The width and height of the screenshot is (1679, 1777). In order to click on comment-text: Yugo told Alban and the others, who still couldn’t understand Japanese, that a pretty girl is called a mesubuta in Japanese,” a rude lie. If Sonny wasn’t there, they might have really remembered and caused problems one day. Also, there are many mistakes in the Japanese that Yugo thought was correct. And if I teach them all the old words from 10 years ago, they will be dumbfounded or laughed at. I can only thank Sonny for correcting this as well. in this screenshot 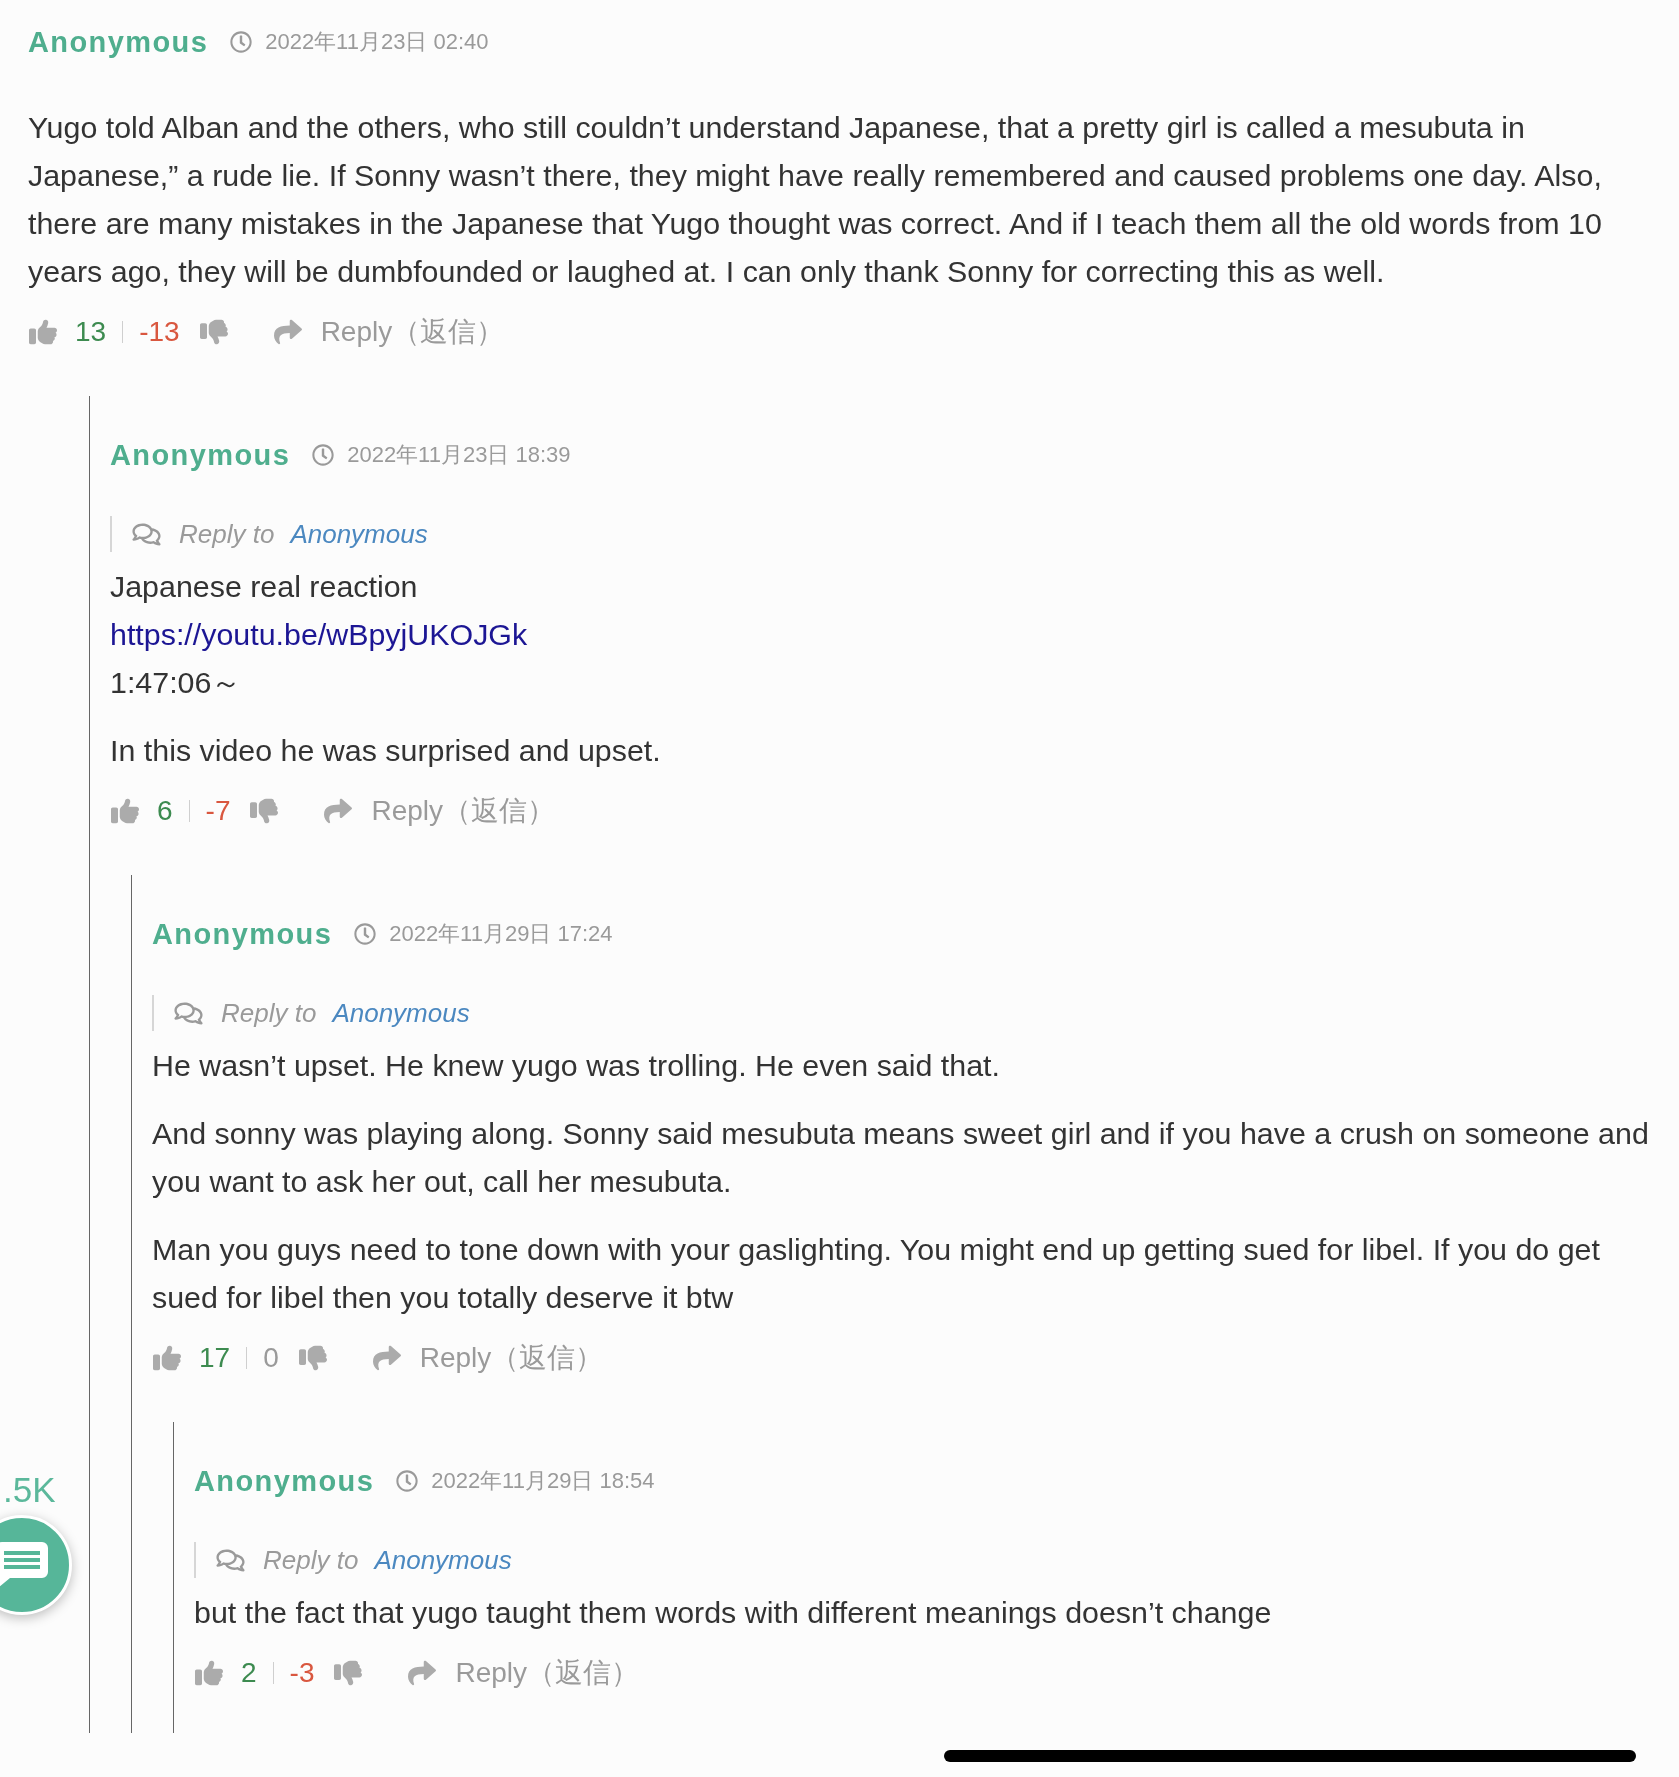, I will do `click(815, 199)`.